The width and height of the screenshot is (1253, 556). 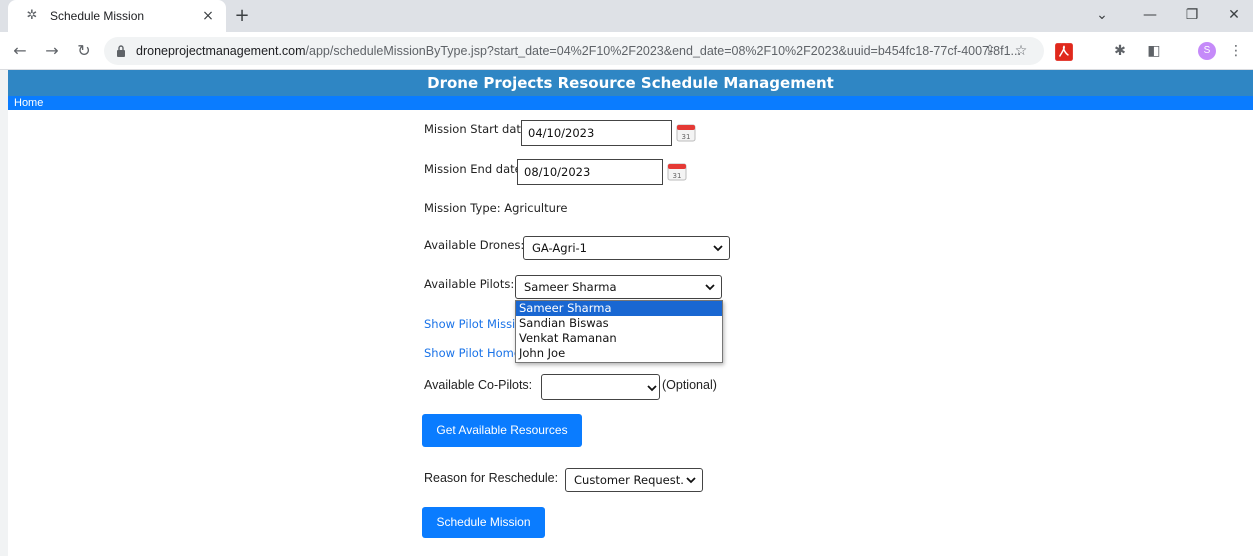 I want to click on reason-select: Customer Request., so click(x=634, y=480).